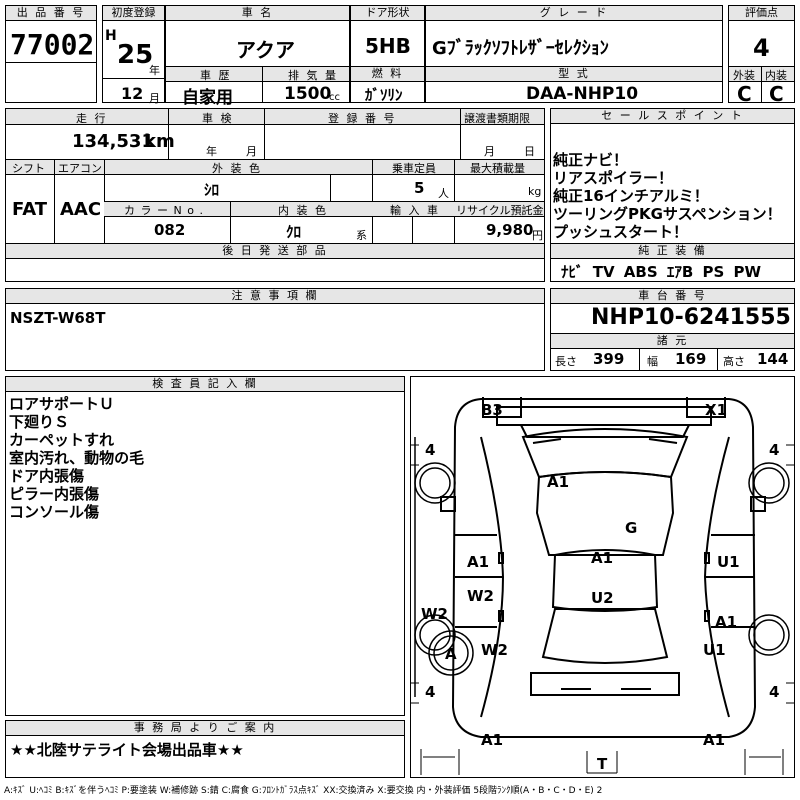 This screenshot has height=800, width=800. I want to click on height-label: 高さ, so click(734, 361).